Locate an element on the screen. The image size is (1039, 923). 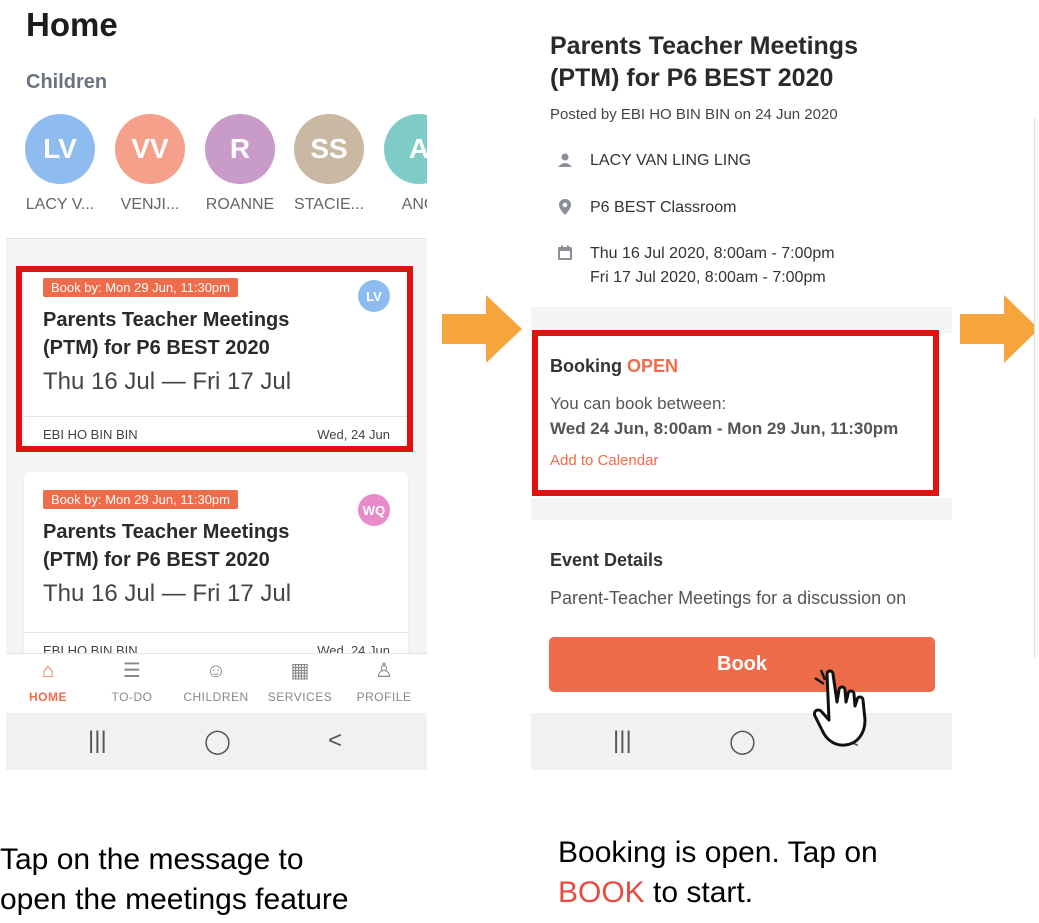
caption-right-line-2: BOOK to start. is located at coordinates (655, 893).